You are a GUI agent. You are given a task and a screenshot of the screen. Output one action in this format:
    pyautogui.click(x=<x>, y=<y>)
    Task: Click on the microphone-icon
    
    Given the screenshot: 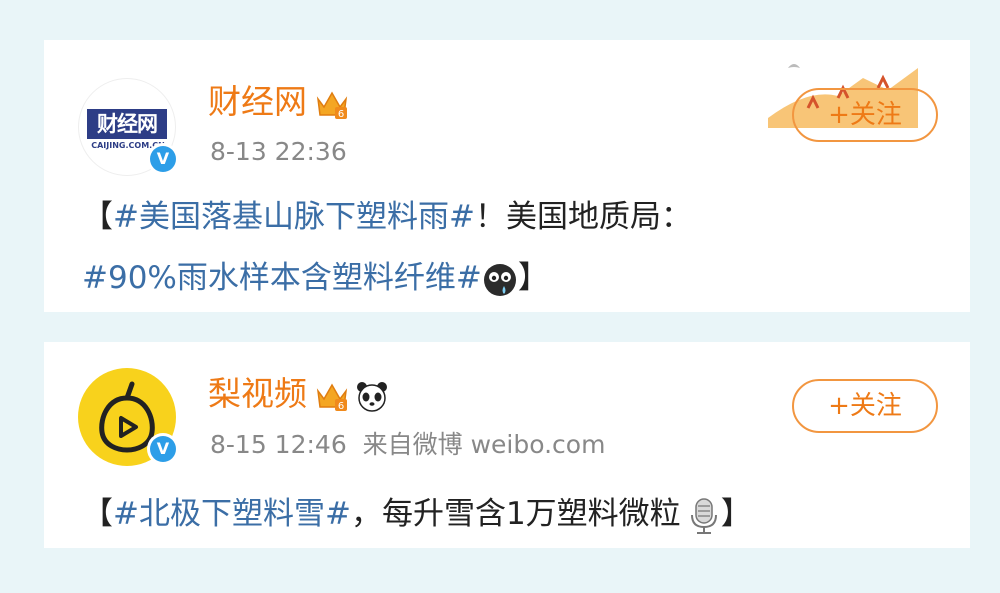 What is the action you would take?
    pyautogui.click(x=703, y=515)
    